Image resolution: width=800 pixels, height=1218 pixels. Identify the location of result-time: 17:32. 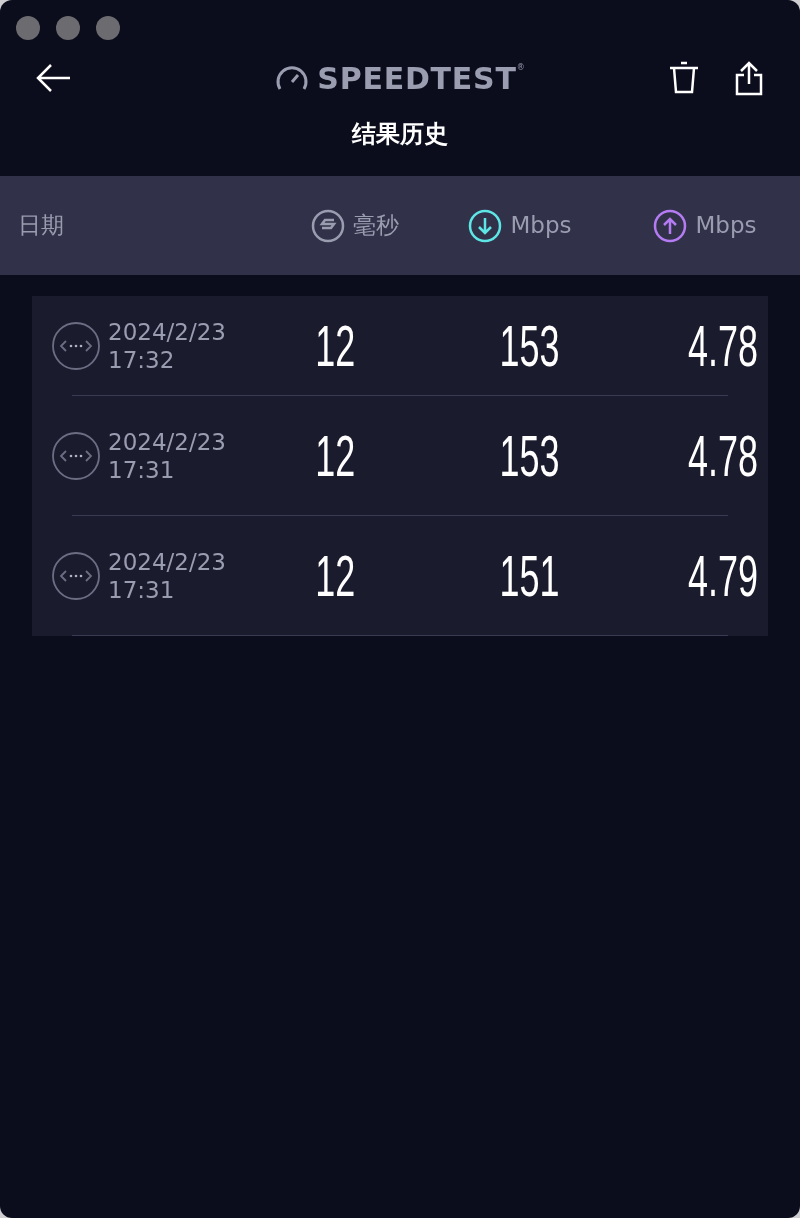
(142, 359).